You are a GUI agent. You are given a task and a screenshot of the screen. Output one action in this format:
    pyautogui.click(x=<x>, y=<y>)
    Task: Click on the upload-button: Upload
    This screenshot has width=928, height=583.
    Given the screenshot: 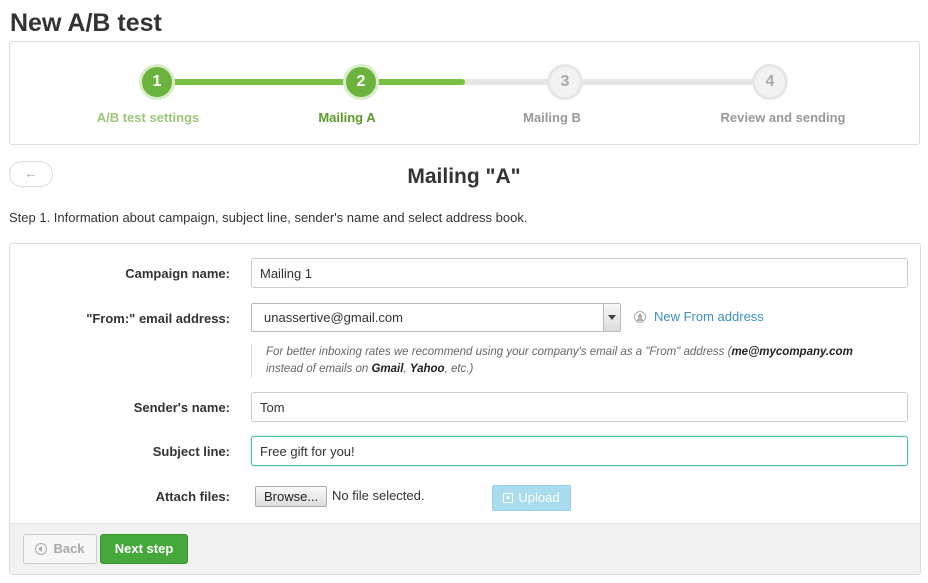 What is the action you would take?
    pyautogui.click(x=531, y=498)
    